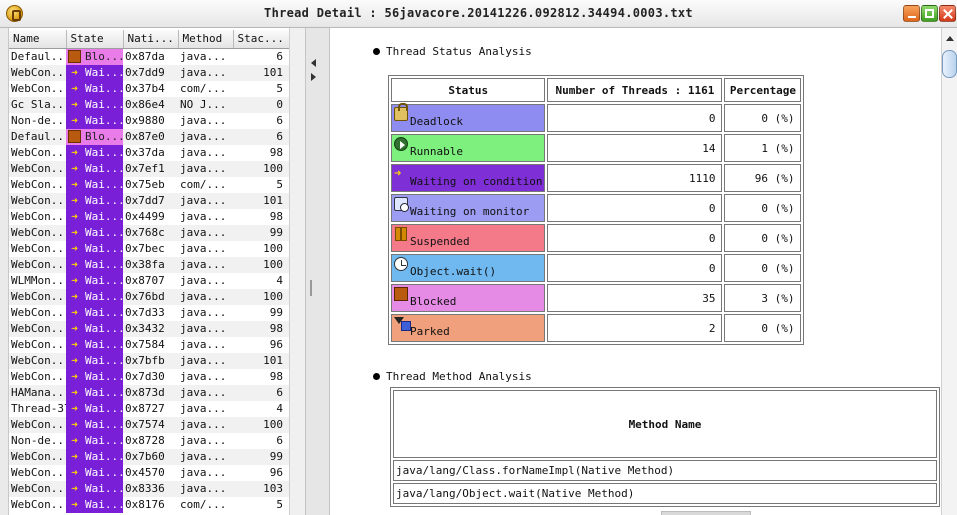  What do you see at coordinates (206, 39) in the screenshot?
I see `column-header-method: Method` at bounding box center [206, 39].